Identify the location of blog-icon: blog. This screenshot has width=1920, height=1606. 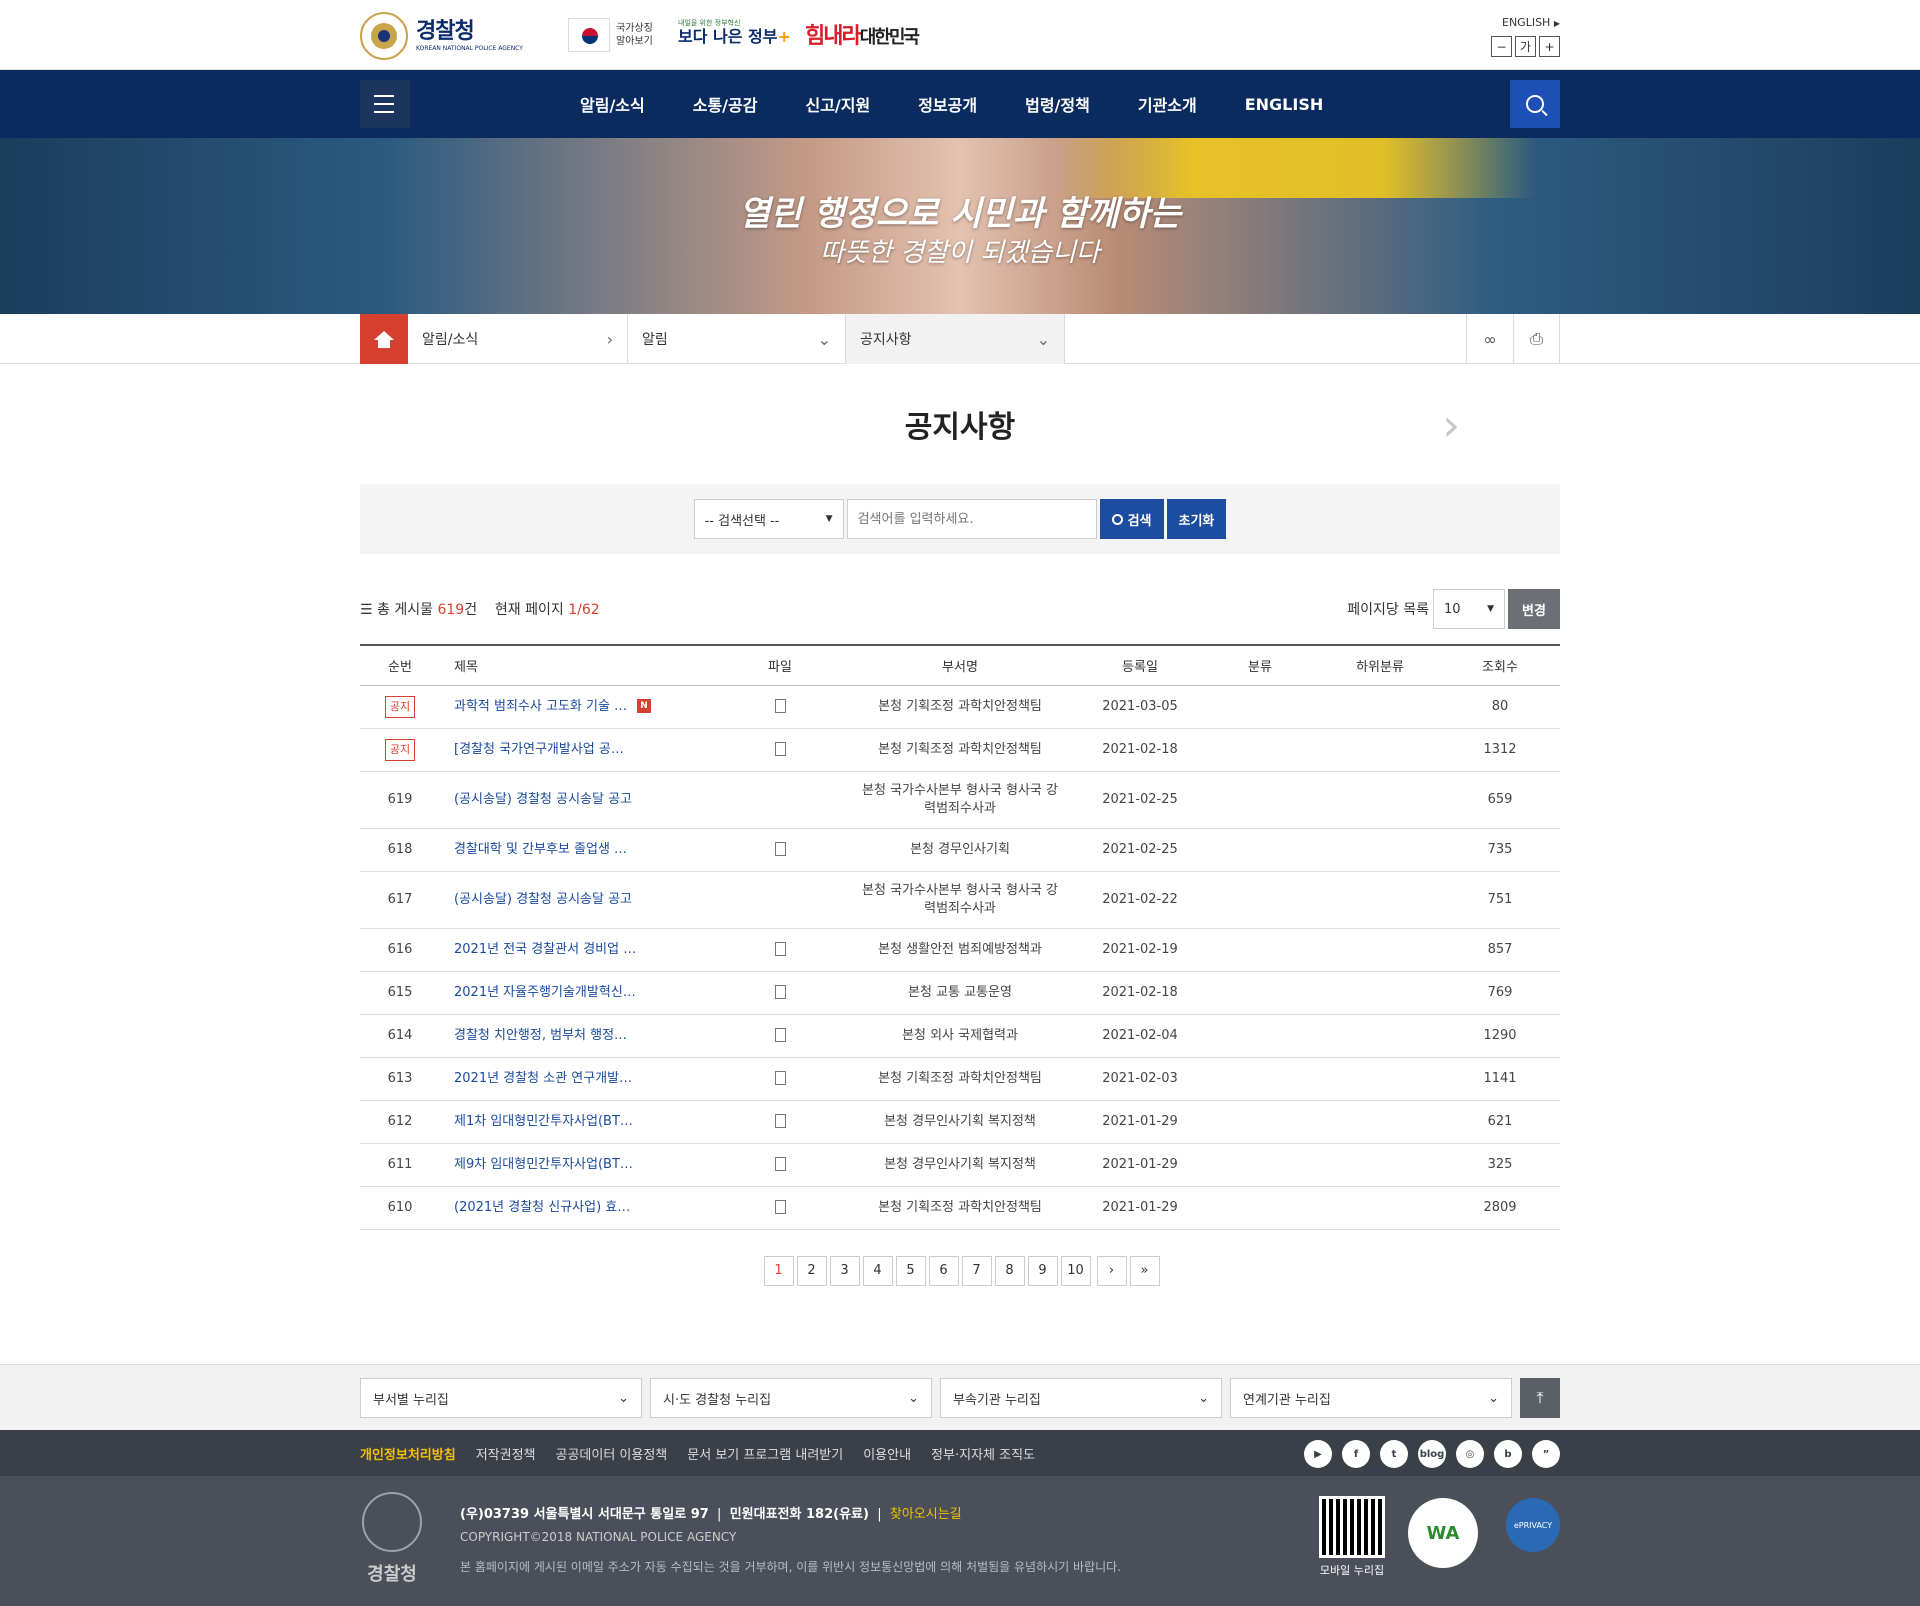
(1432, 1454).